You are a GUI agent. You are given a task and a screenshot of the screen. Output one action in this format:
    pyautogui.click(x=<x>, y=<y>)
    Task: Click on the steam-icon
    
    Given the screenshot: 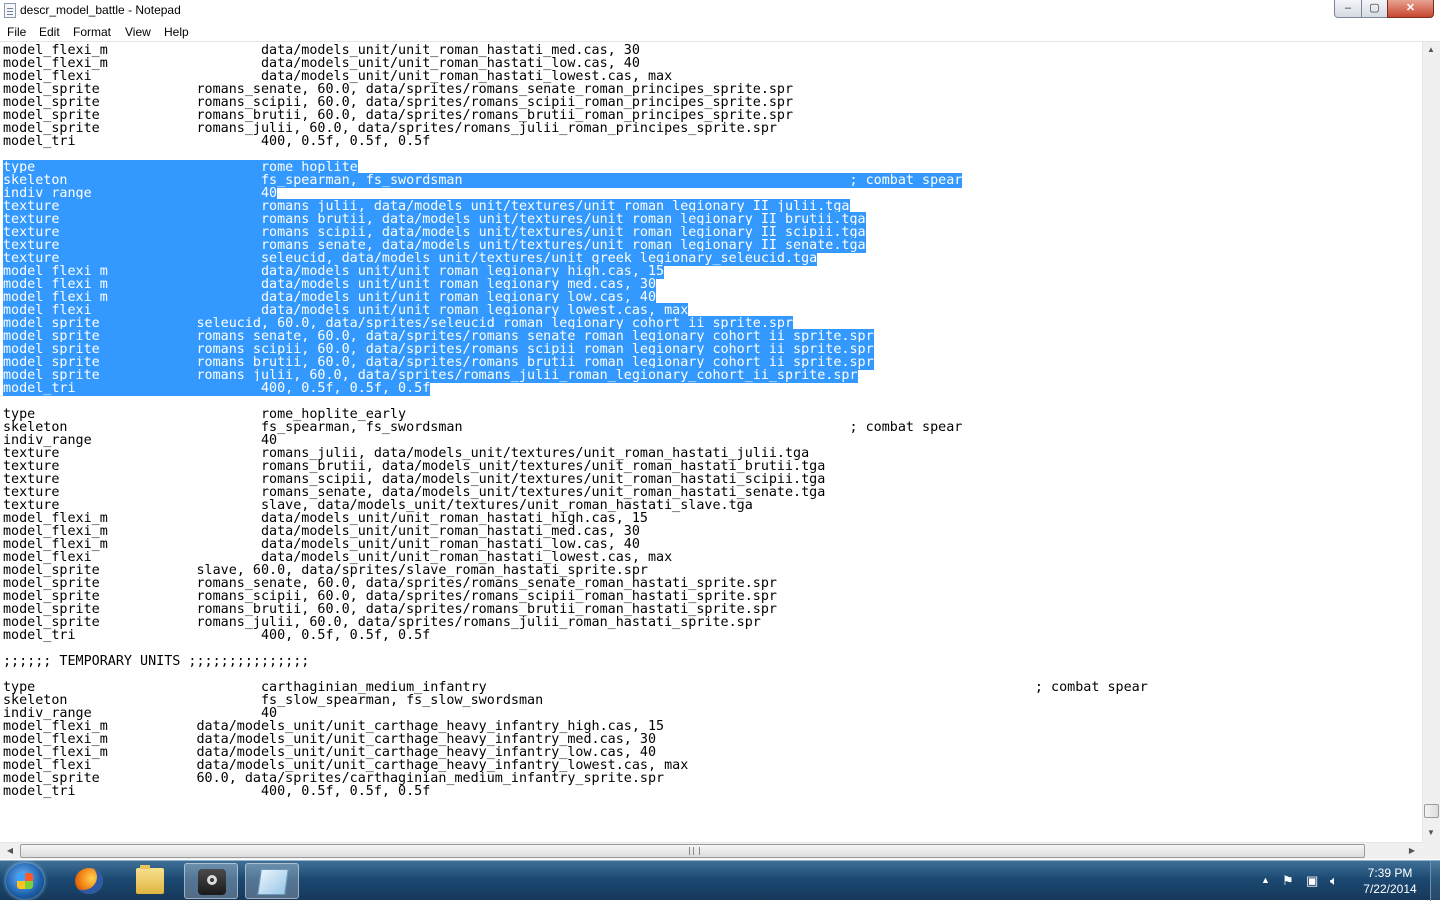 What is the action you would take?
    pyautogui.click(x=212, y=882)
    